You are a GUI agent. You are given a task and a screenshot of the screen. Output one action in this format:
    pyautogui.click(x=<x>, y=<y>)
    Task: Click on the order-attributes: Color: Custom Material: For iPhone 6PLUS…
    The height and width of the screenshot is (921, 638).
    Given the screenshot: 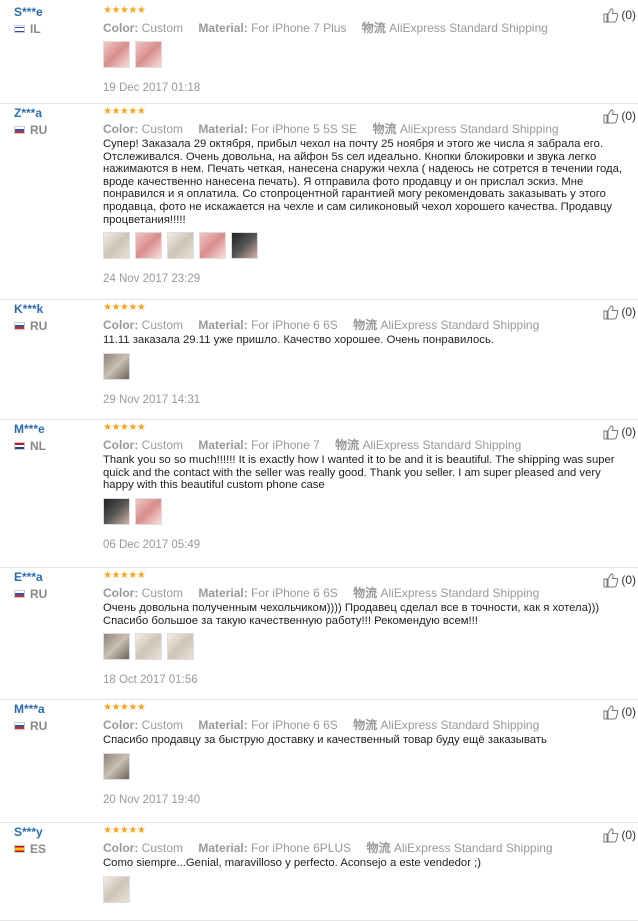 What is the action you would take?
    pyautogui.click(x=334, y=847)
    